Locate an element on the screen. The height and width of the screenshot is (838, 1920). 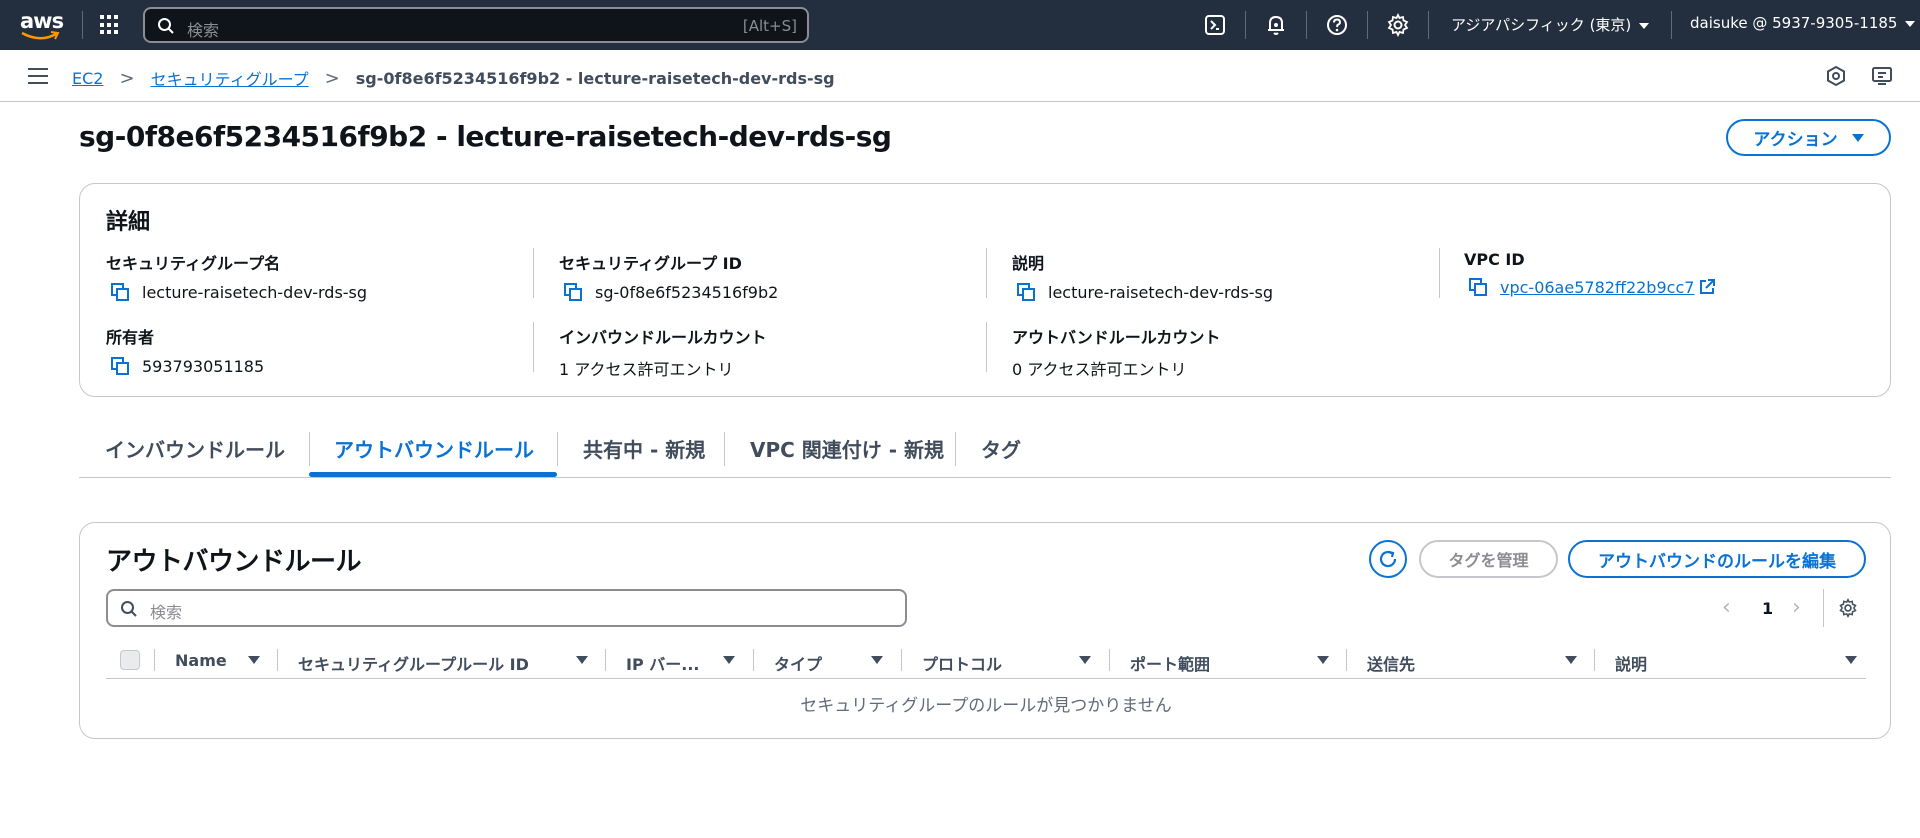
page-number: 1 is located at coordinates (1767, 608).